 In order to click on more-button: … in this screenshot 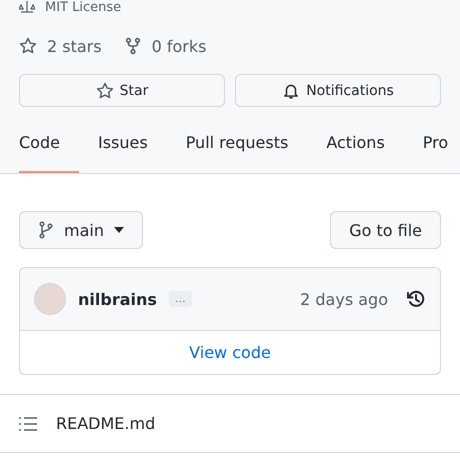, I will do `click(180, 299)`.